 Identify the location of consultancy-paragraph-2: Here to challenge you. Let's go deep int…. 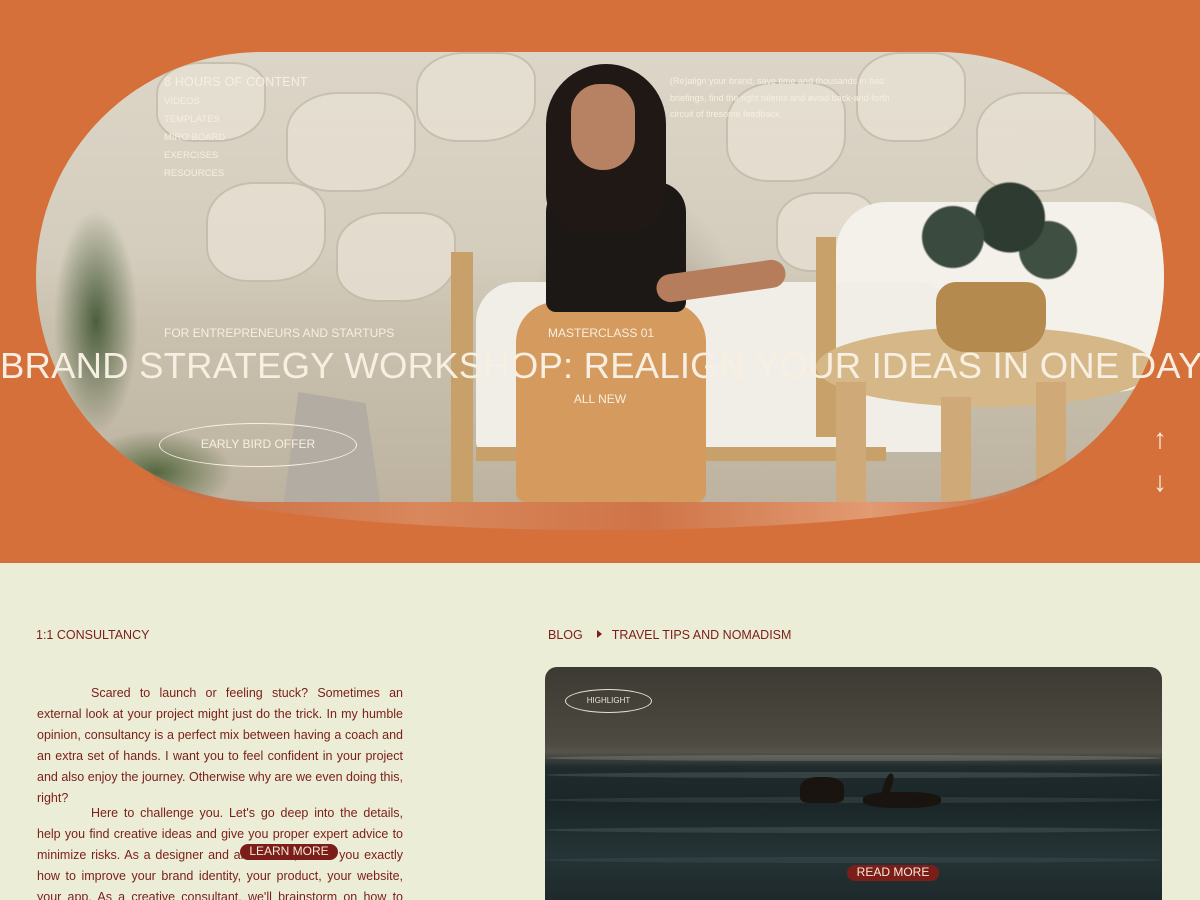
(220, 853).